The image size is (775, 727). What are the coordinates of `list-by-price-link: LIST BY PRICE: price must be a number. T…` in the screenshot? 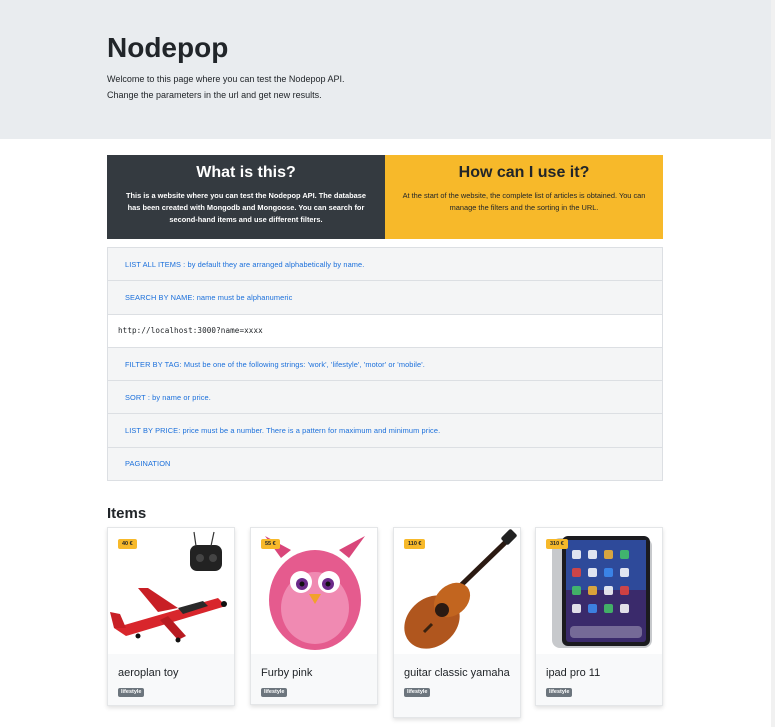 It's located at (385, 431).